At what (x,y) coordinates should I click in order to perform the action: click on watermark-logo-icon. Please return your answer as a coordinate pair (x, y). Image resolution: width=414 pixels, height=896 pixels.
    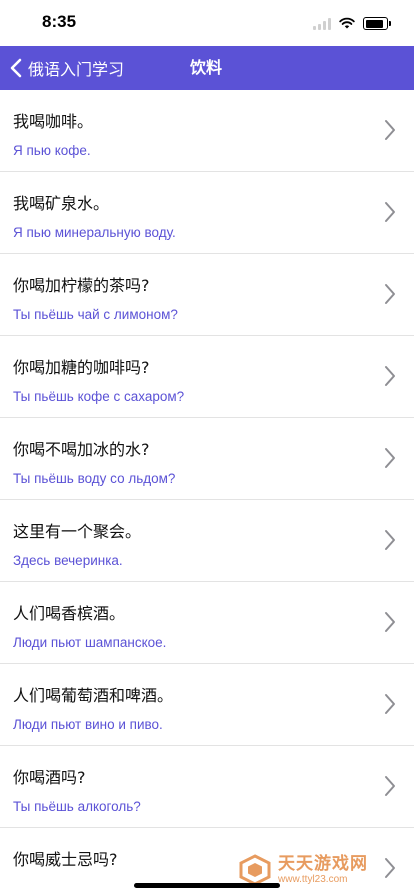
    Looking at the image, I should click on (255, 870).